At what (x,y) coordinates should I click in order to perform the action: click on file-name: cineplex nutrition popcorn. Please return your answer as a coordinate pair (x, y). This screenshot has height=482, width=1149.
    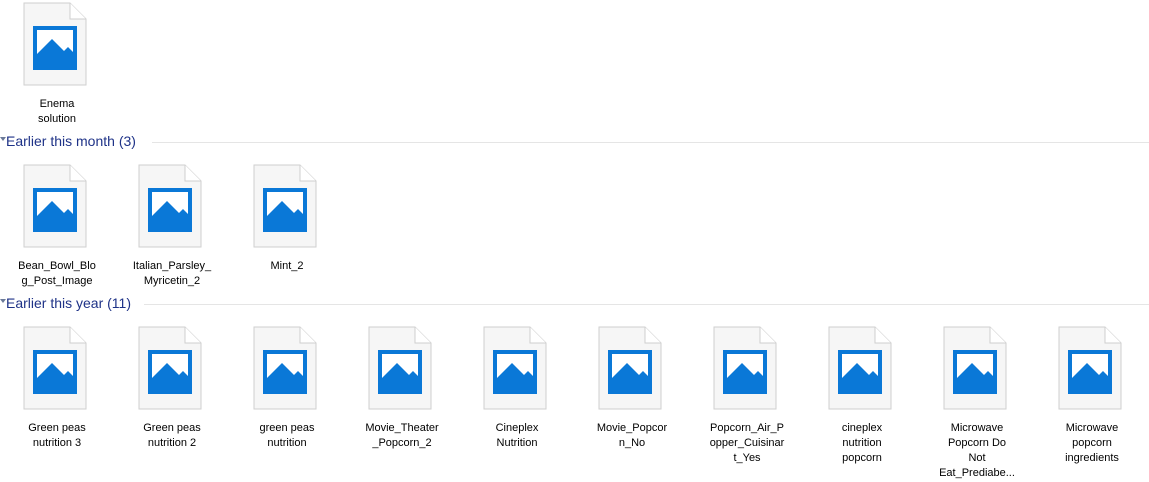
    Looking at the image, I should click on (862, 443).